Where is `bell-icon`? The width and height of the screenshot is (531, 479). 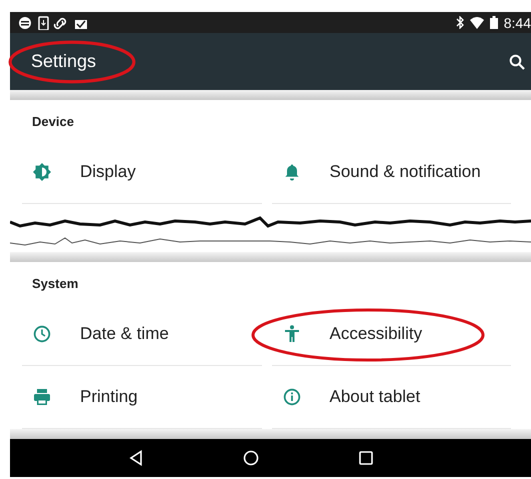 bell-icon is located at coordinates (291, 172).